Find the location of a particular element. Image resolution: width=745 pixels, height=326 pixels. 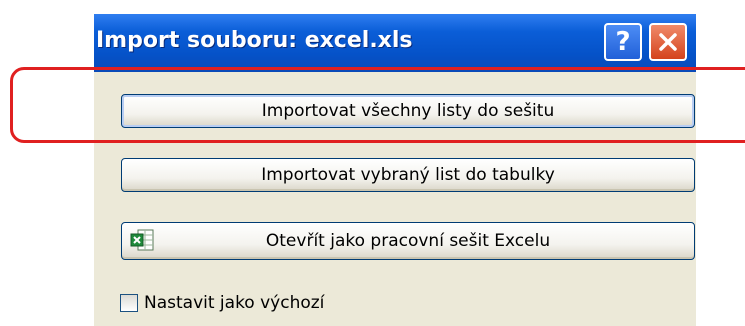

help-button: ? is located at coordinates (623, 42).